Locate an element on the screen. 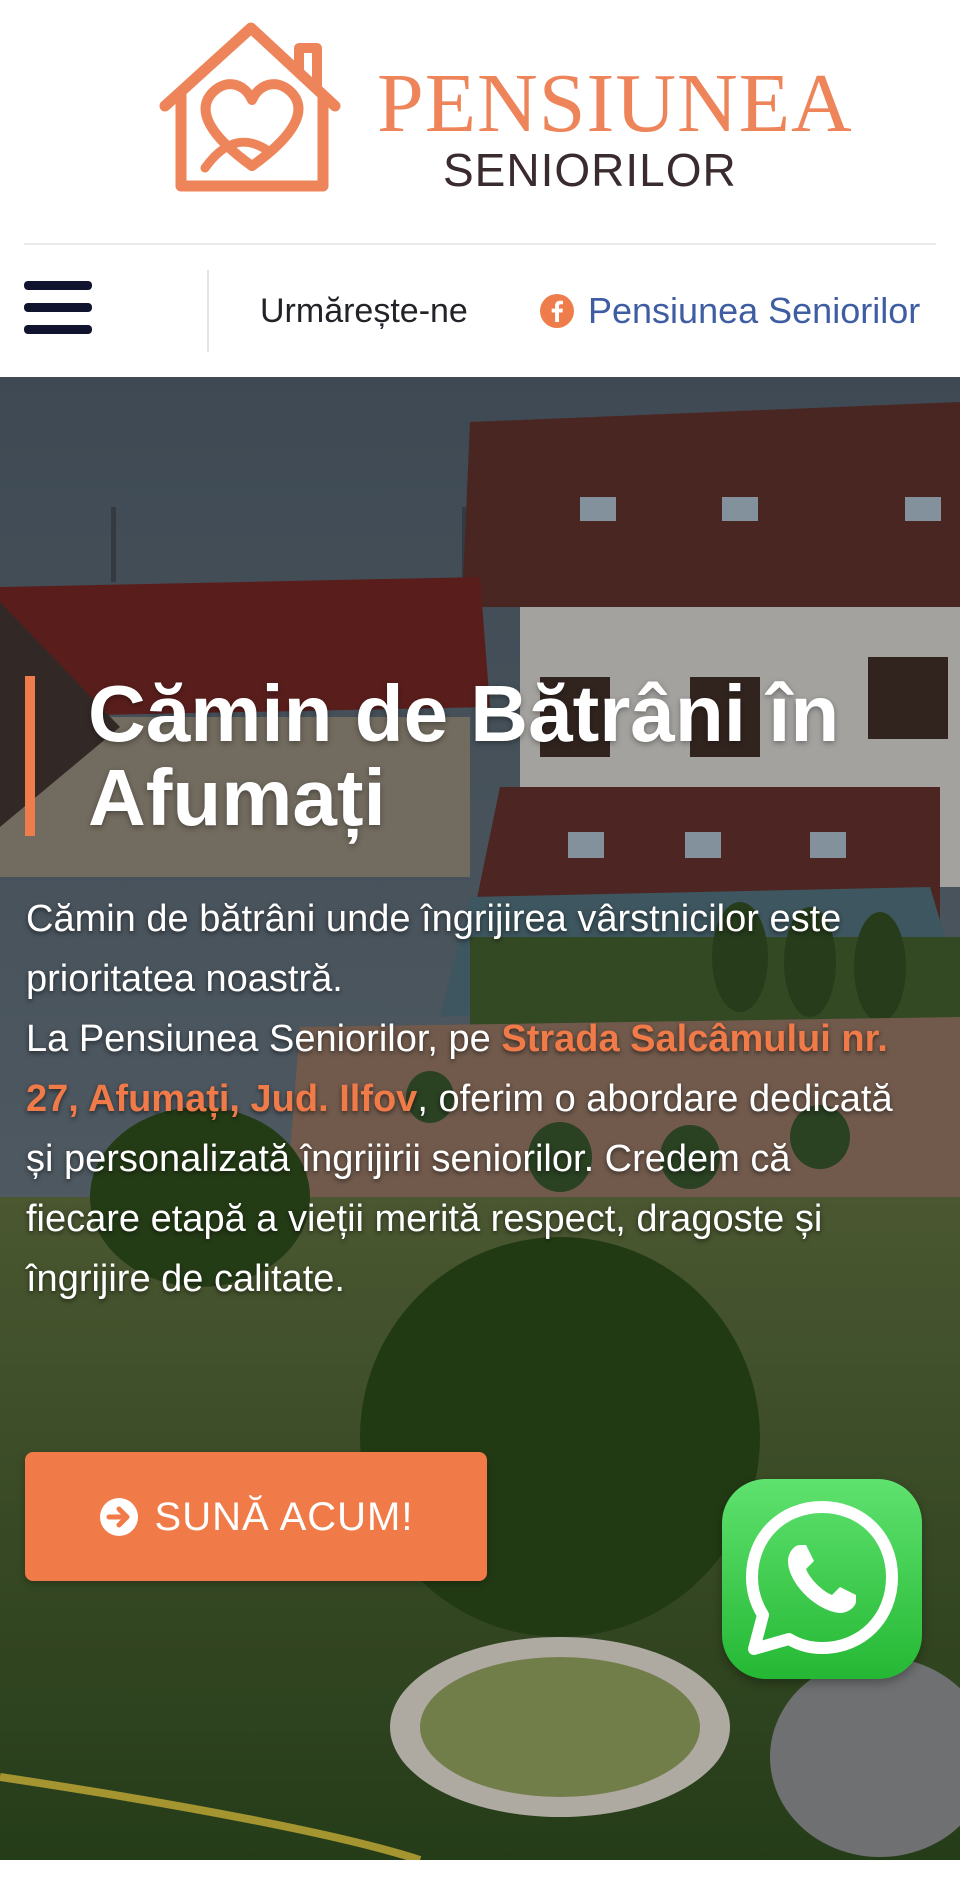 This screenshot has width=960, height=1890. footer-strip is located at coordinates (480, 1875).